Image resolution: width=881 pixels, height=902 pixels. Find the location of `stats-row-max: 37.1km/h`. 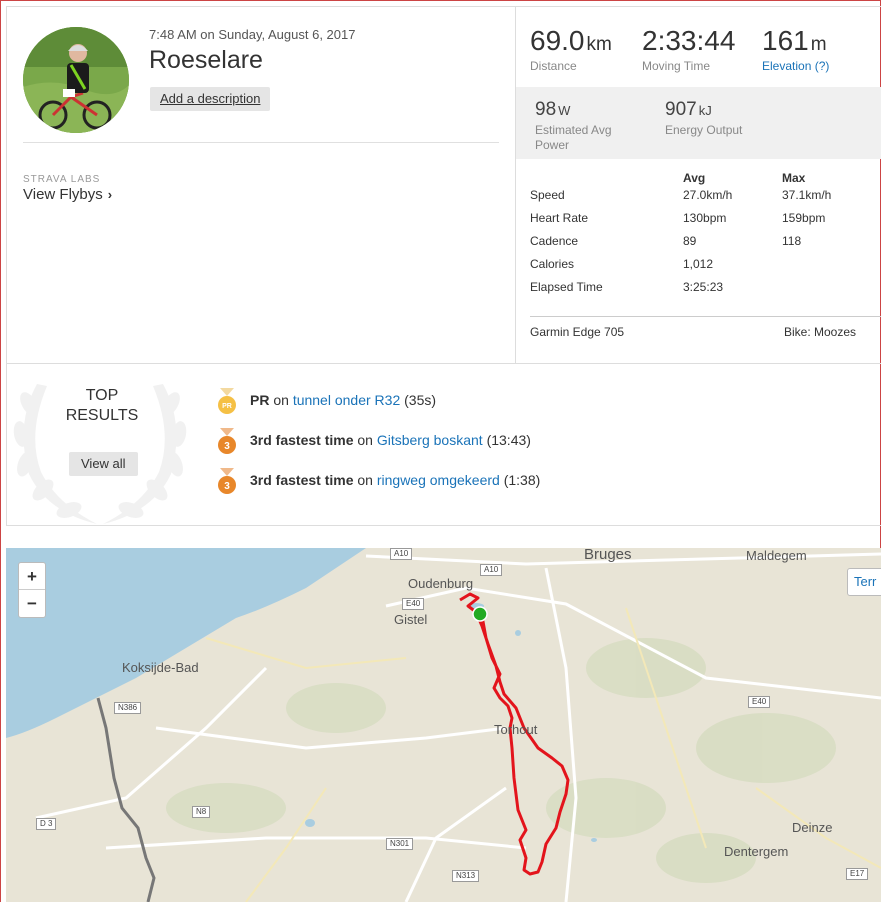

stats-row-max: 37.1km/h is located at coordinates (807, 195).